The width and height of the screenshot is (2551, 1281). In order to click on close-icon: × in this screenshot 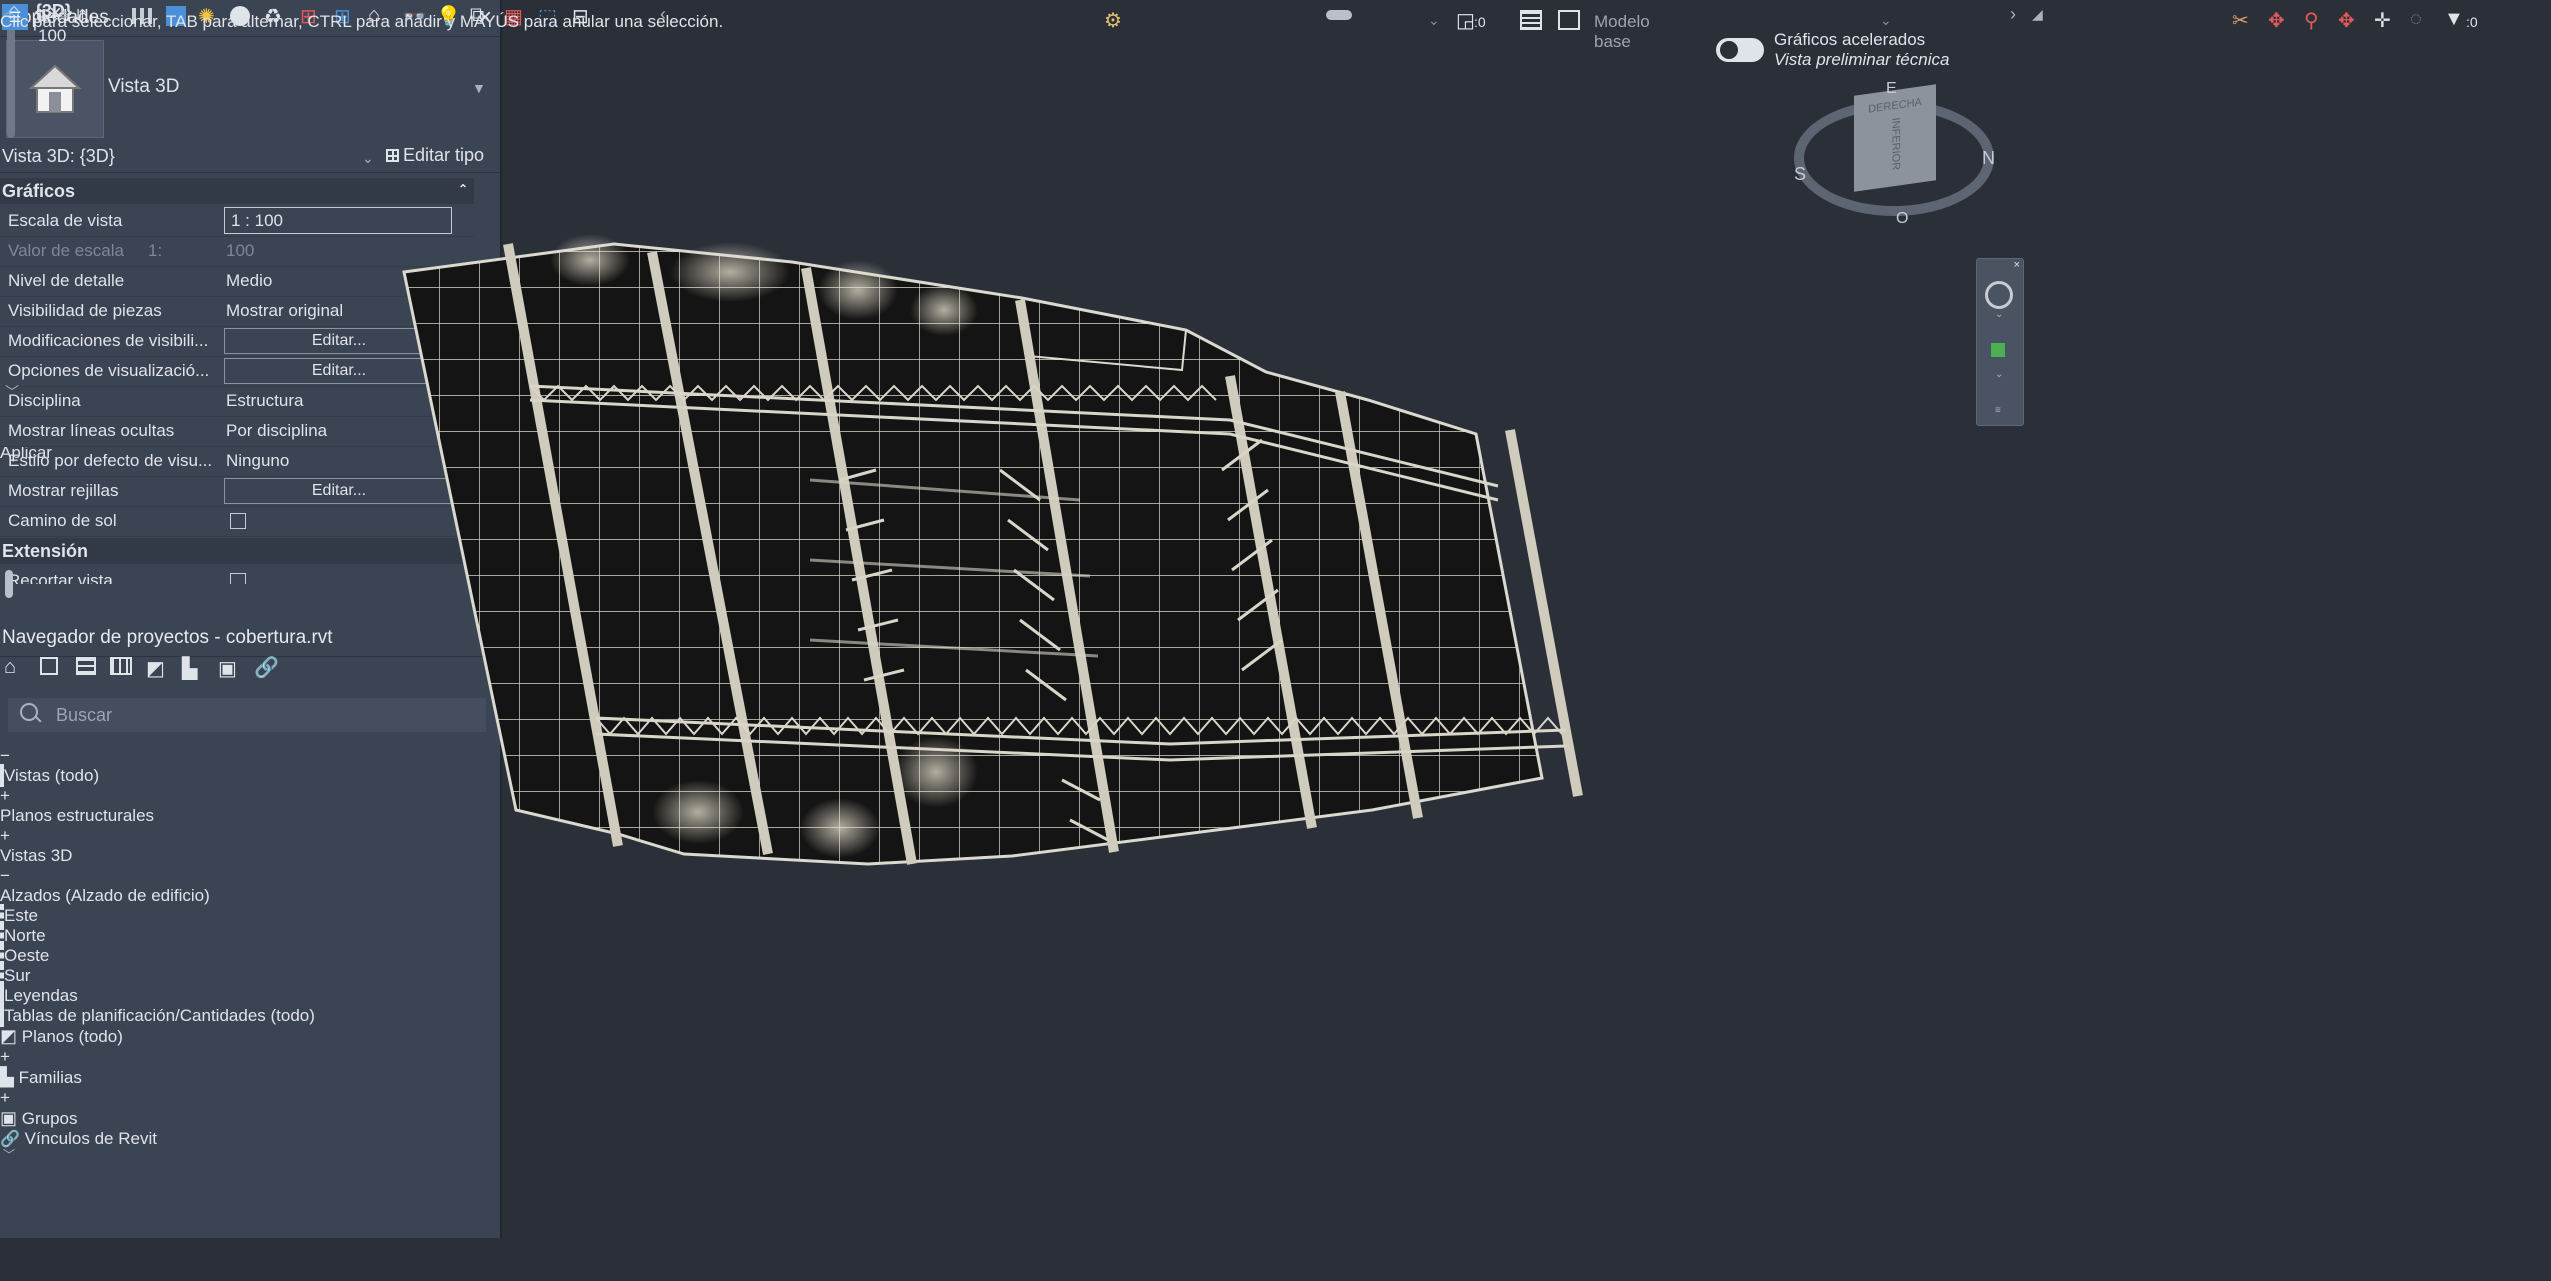, I will do `click(2017, 265)`.